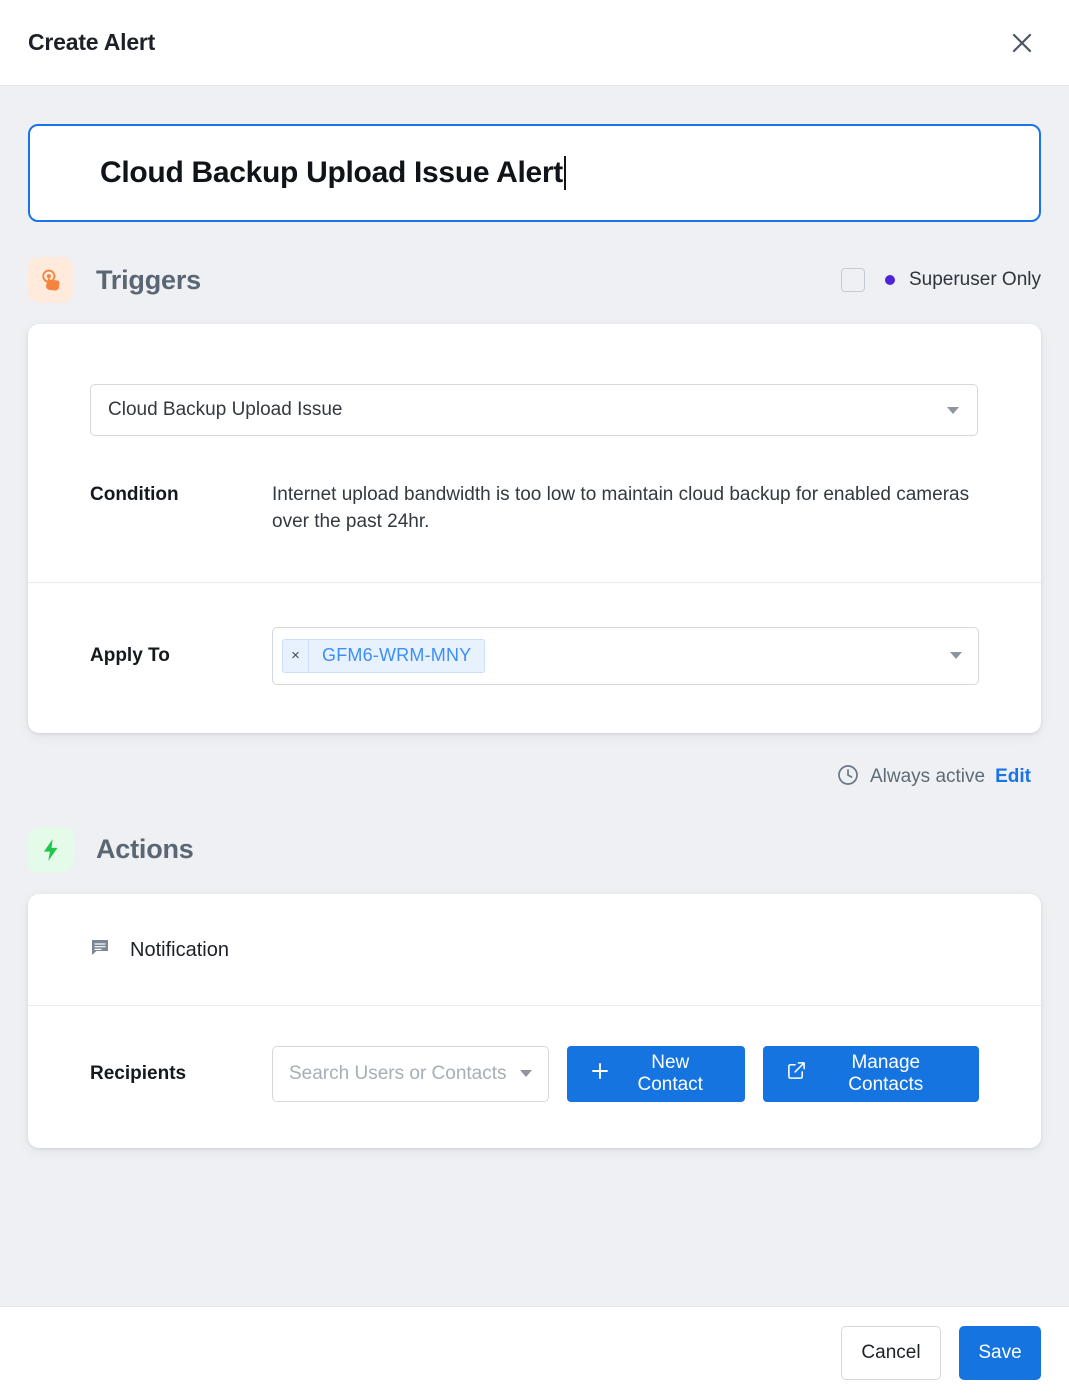 This screenshot has height=1398, width=1069. What do you see at coordinates (134, 494) in the screenshot?
I see `condition-label: Condition` at bounding box center [134, 494].